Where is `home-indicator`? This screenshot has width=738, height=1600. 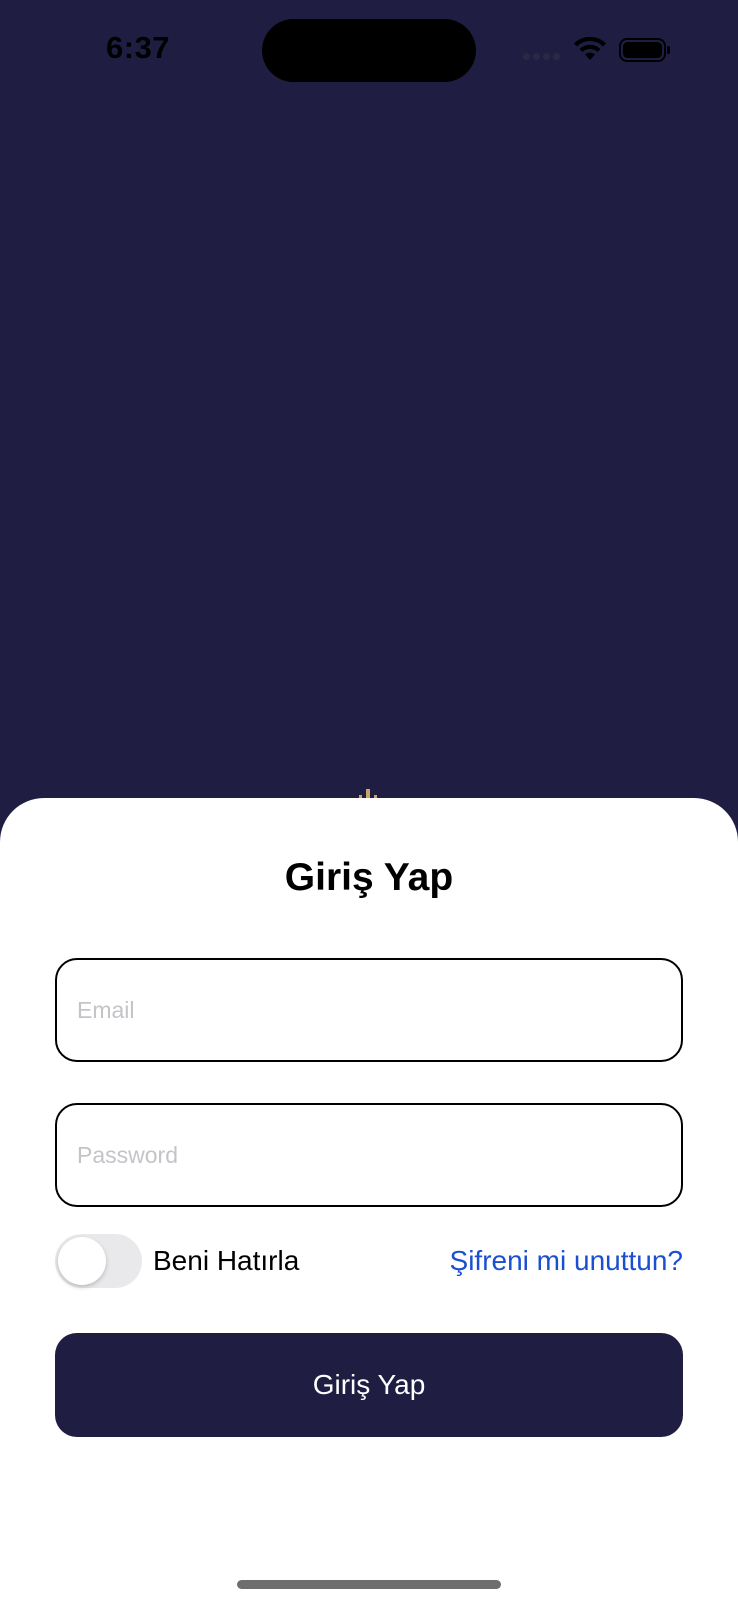 home-indicator is located at coordinates (369, 1584).